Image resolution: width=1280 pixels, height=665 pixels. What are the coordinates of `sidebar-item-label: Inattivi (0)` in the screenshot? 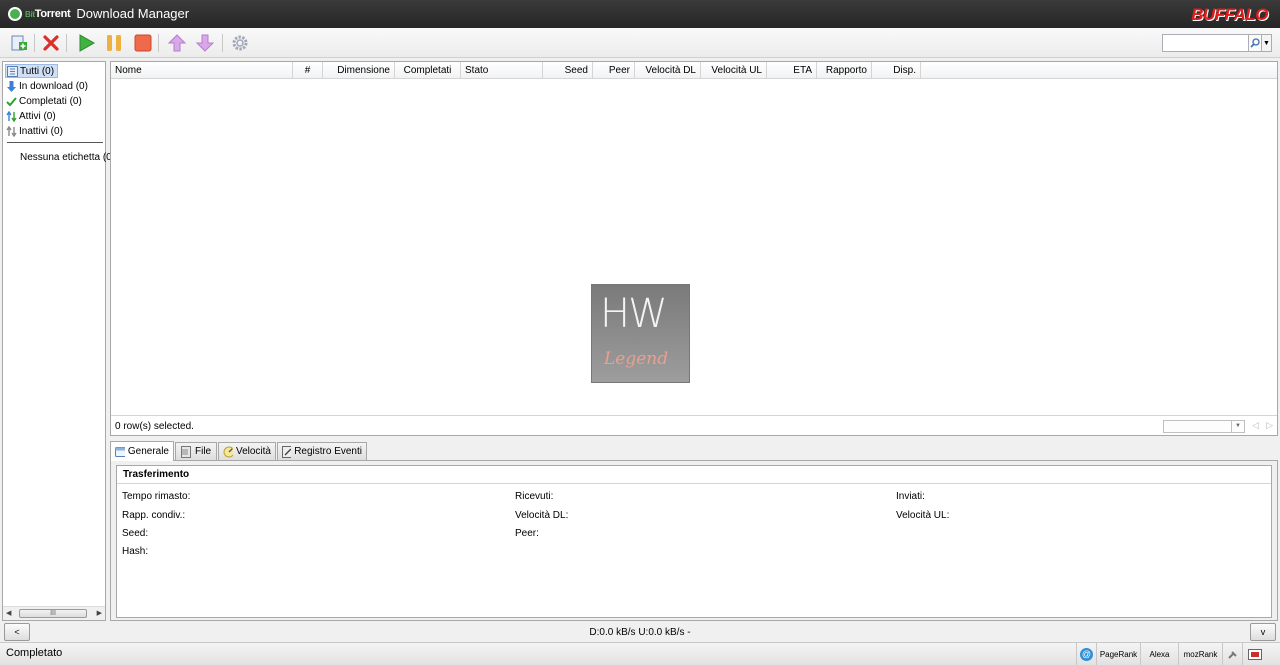 It's located at (41, 131).